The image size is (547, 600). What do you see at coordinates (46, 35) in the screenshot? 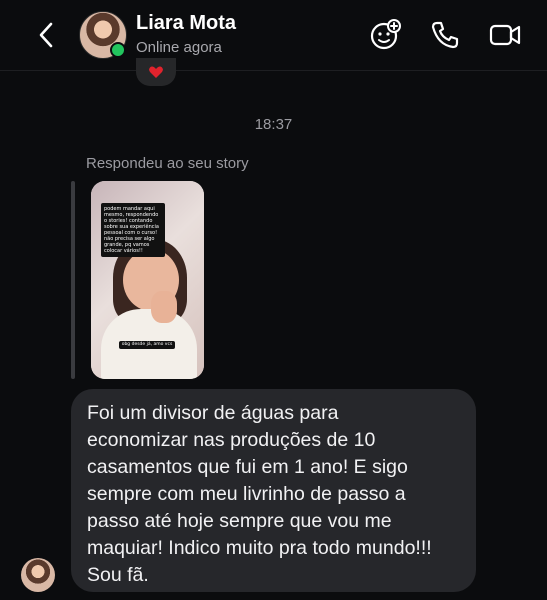
I see `chevron-left-icon` at bounding box center [46, 35].